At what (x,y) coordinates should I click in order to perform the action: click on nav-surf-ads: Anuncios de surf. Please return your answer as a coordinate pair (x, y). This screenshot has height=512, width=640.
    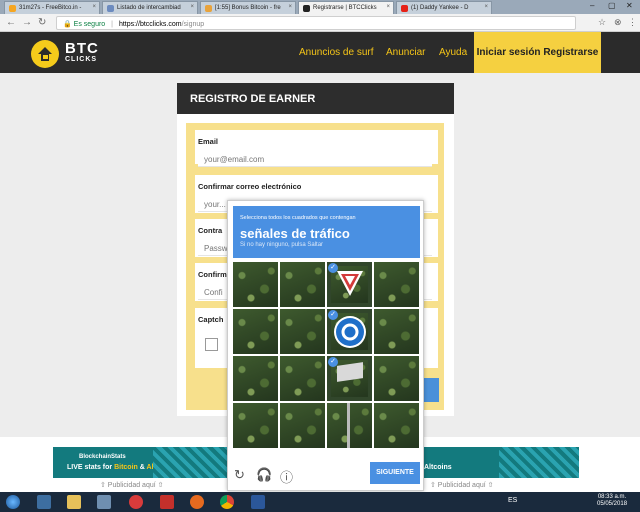
    Looking at the image, I should click on (336, 52).